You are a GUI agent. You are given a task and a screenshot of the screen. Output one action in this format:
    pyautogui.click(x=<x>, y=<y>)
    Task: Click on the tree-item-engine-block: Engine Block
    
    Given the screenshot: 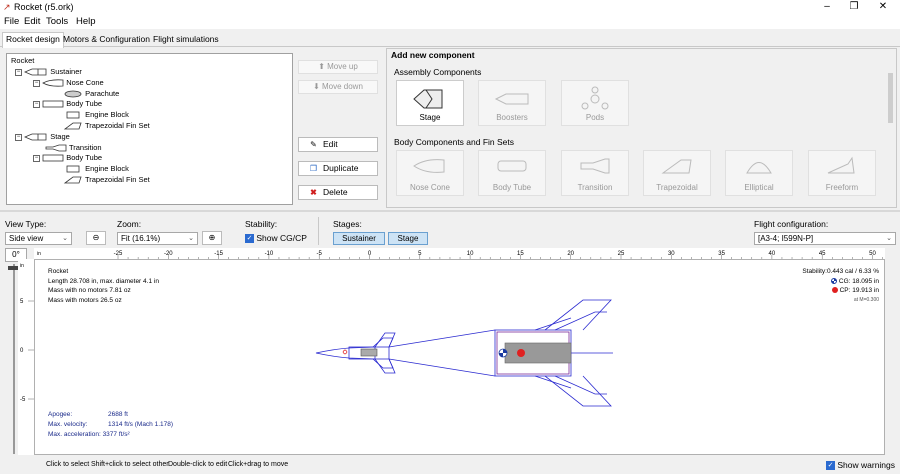 What is the action you would take?
    pyautogui.click(x=96, y=114)
    